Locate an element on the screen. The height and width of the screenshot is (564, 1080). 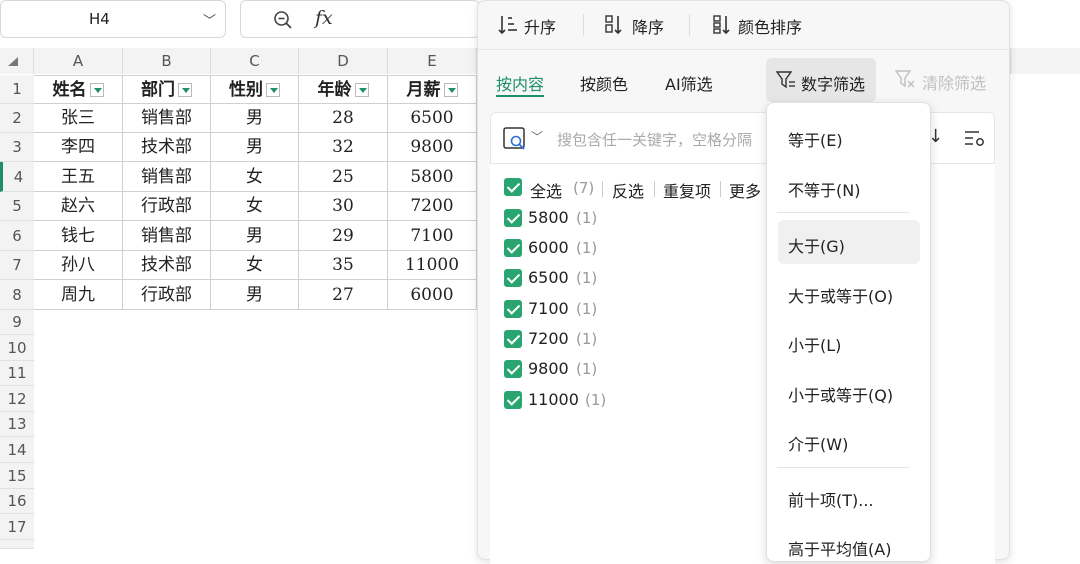
cell-a6: 钱七 is located at coordinates (78, 236).